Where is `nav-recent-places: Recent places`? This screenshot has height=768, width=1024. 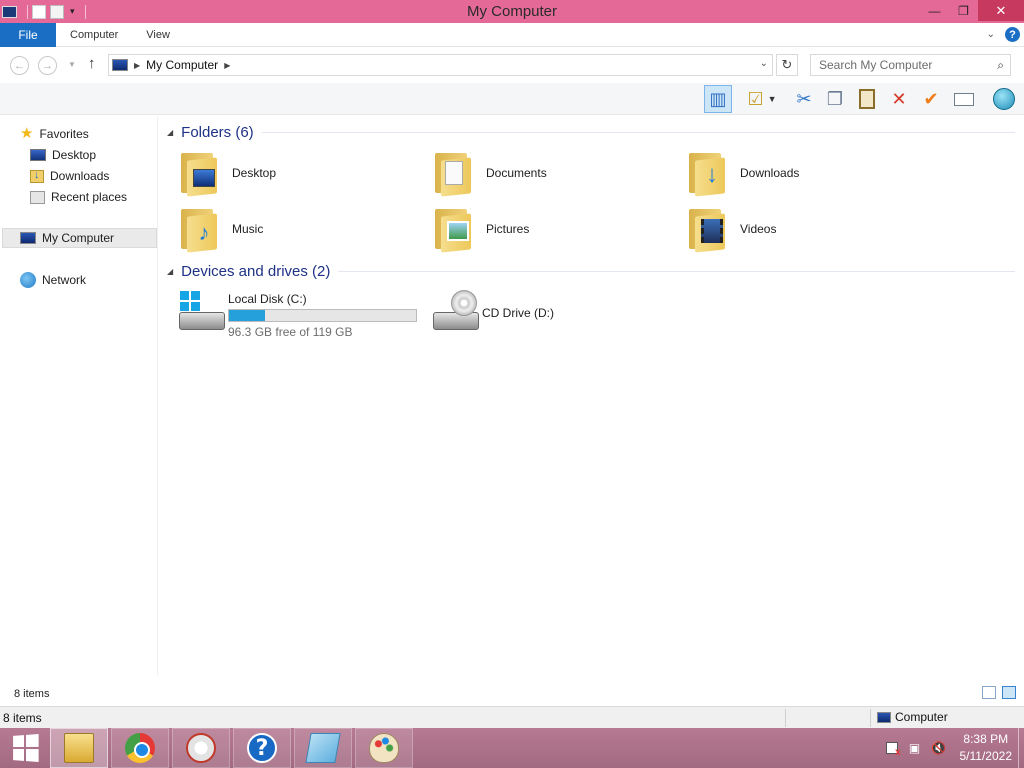
nav-recent-places: Recent places is located at coordinates (78, 197).